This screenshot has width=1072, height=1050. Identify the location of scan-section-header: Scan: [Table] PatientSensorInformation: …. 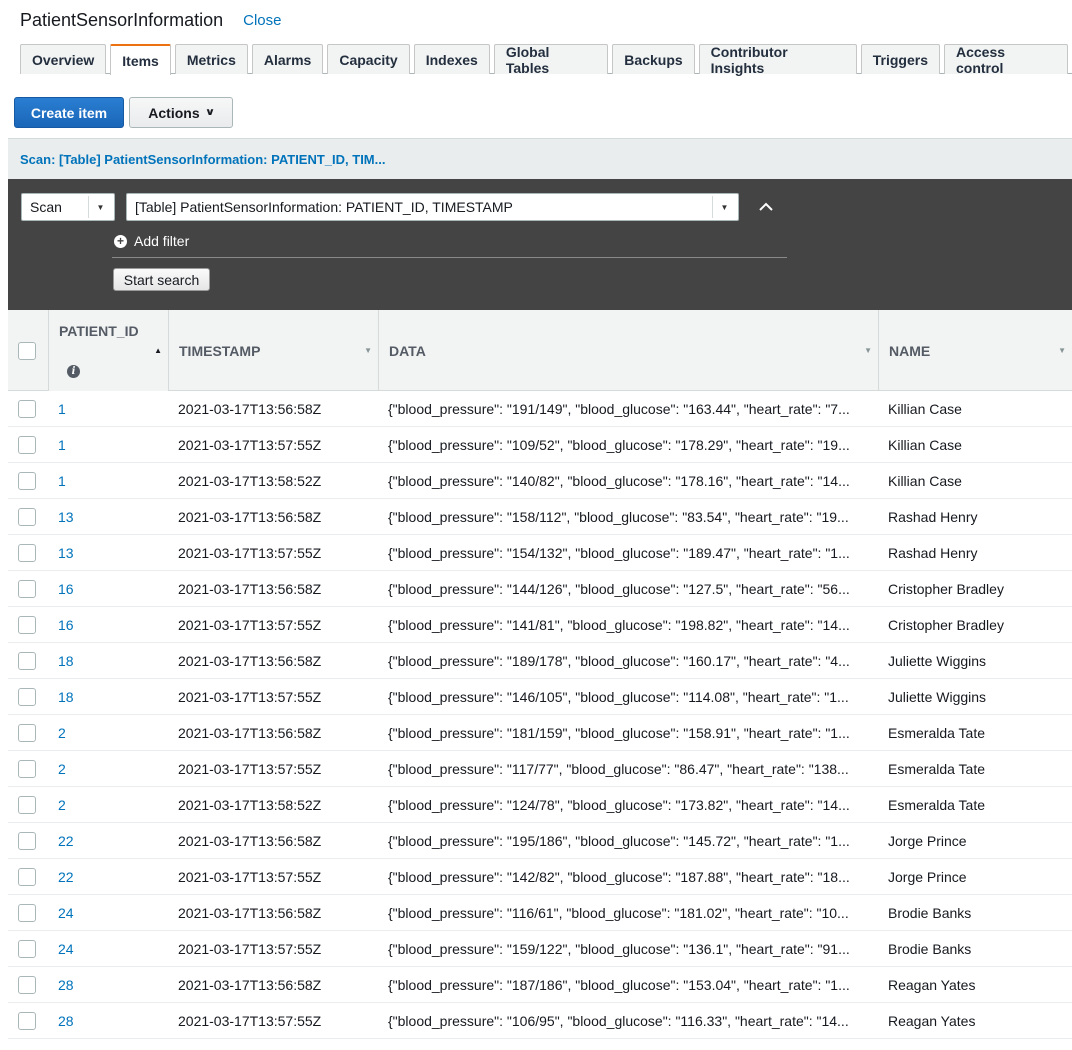
(540, 158).